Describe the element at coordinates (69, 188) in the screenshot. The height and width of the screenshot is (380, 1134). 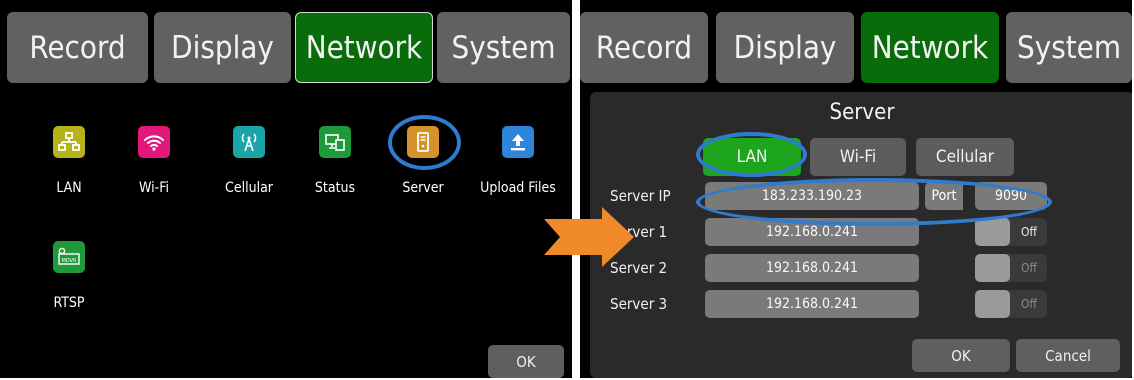
I see `lan-label: LAN` at that location.